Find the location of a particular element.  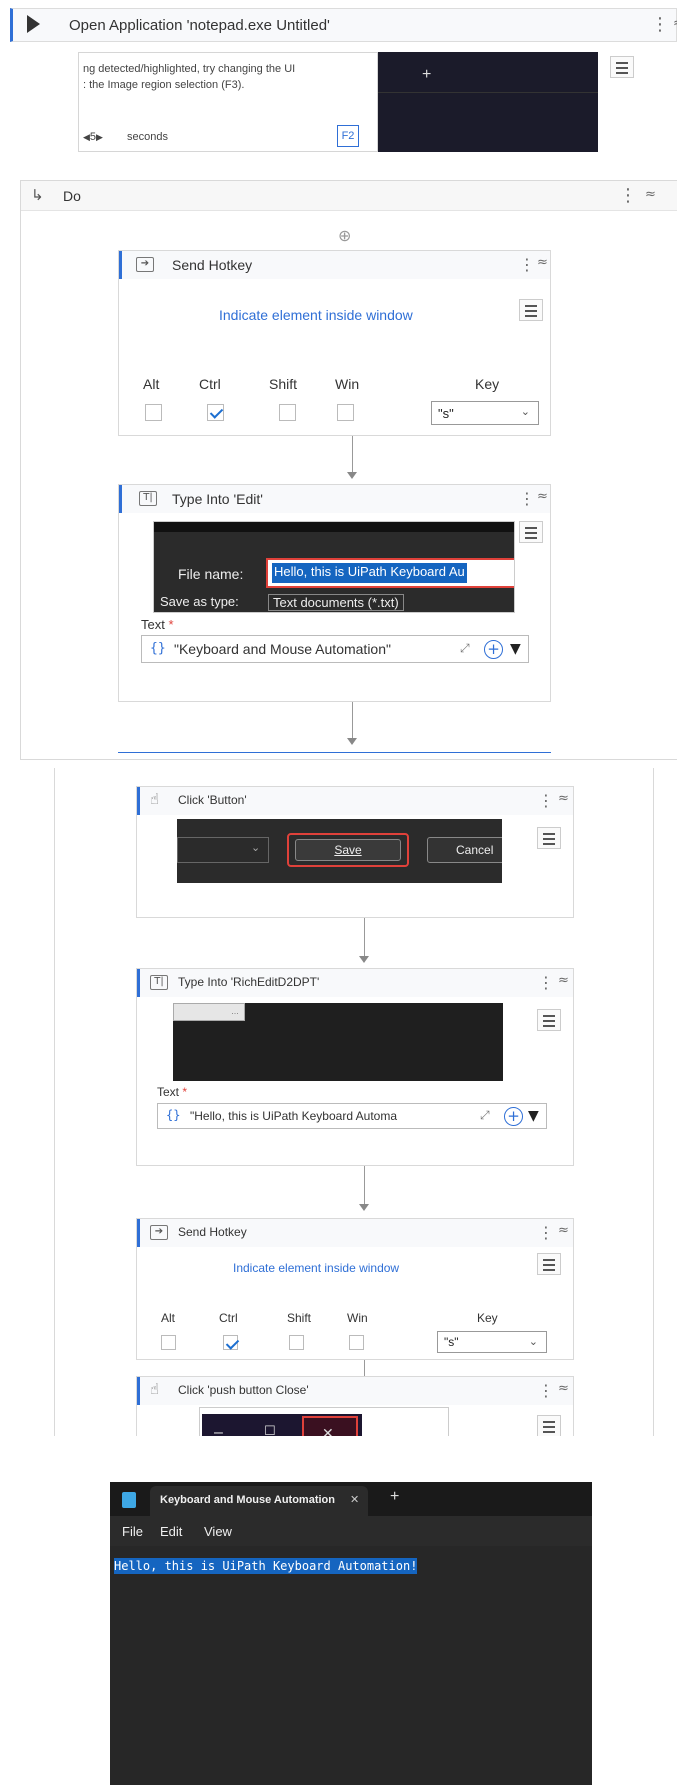

preview-close-icon: ✕ is located at coordinates (328, 1431).